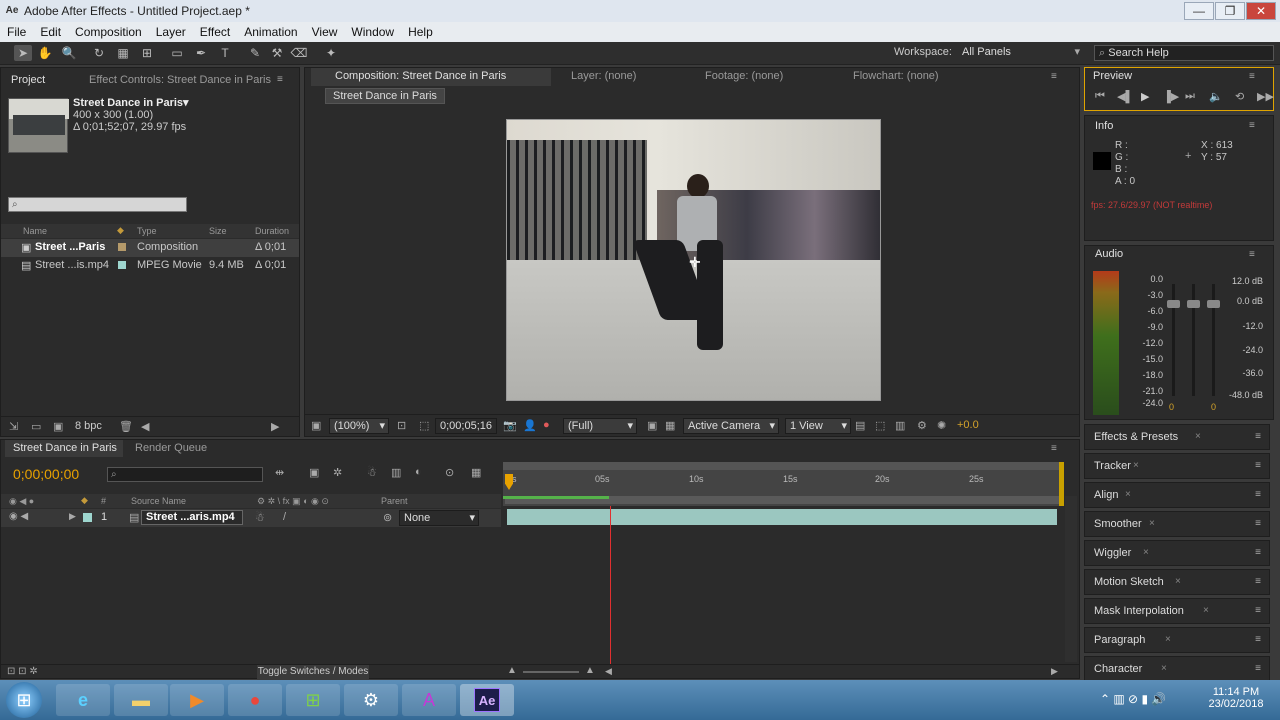 Image resolution: width=1280 pixels, height=720 pixels. What do you see at coordinates (28, 80) in the screenshot?
I see `tab-project: Project` at bounding box center [28, 80].